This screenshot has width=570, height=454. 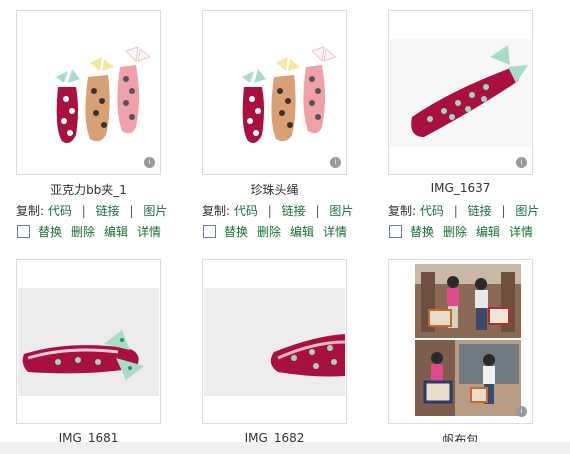 What do you see at coordinates (88, 436) in the screenshot?
I see `image-name: IMG_1681` at bounding box center [88, 436].